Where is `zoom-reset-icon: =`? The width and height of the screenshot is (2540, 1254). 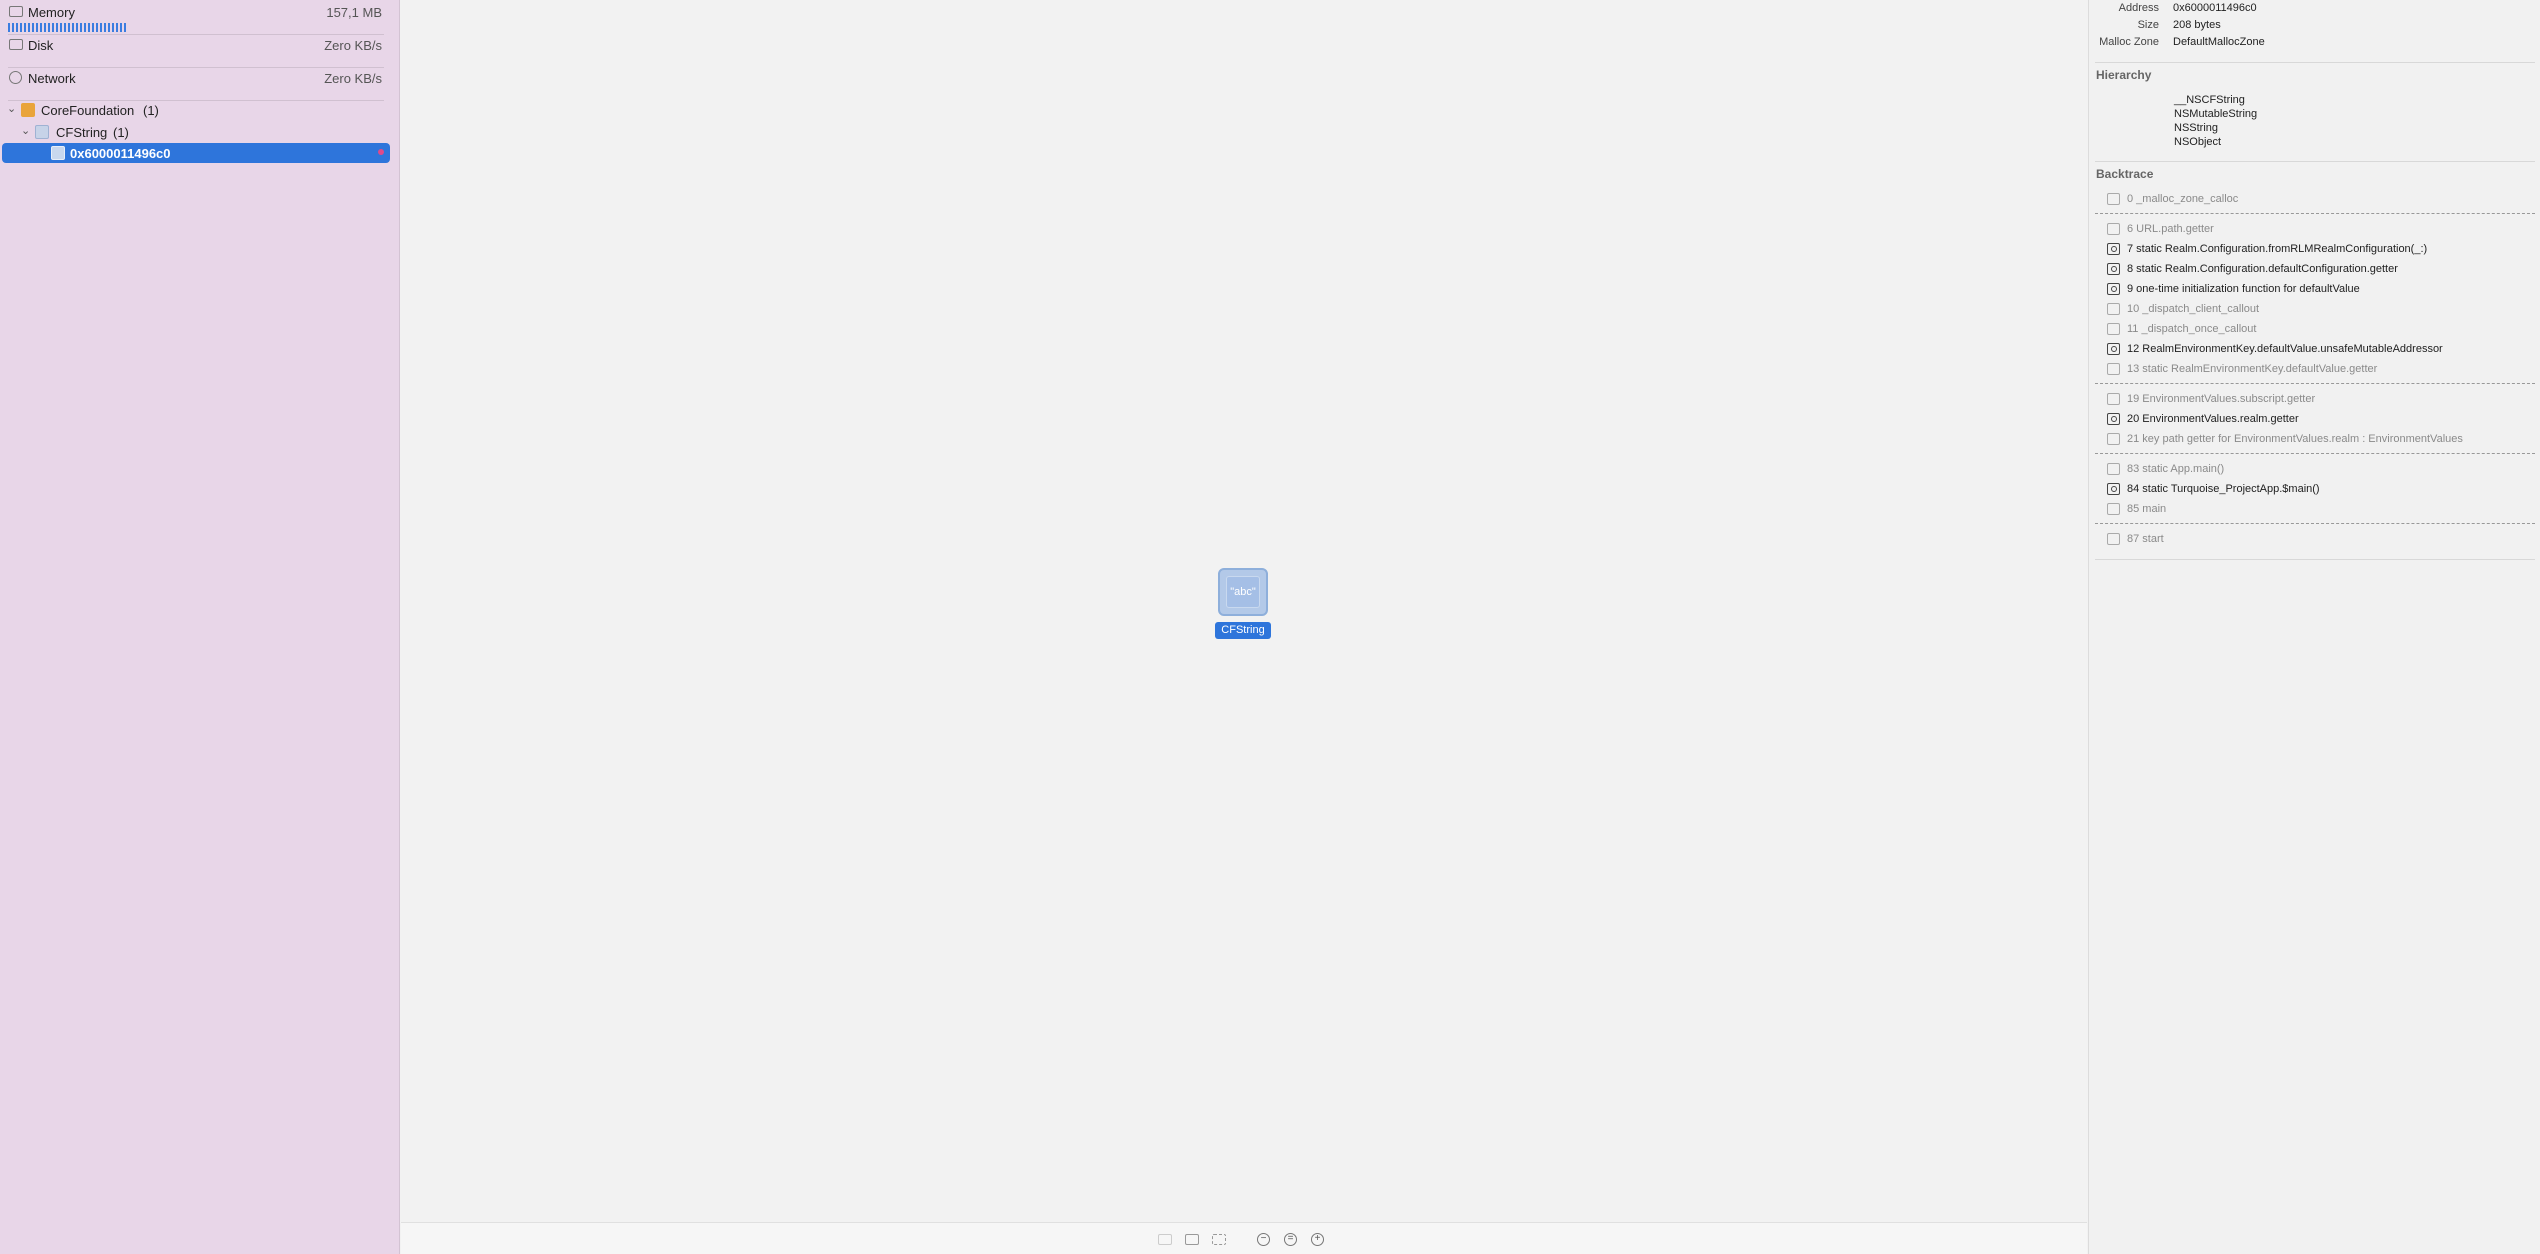 zoom-reset-icon: = is located at coordinates (1290, 1239).